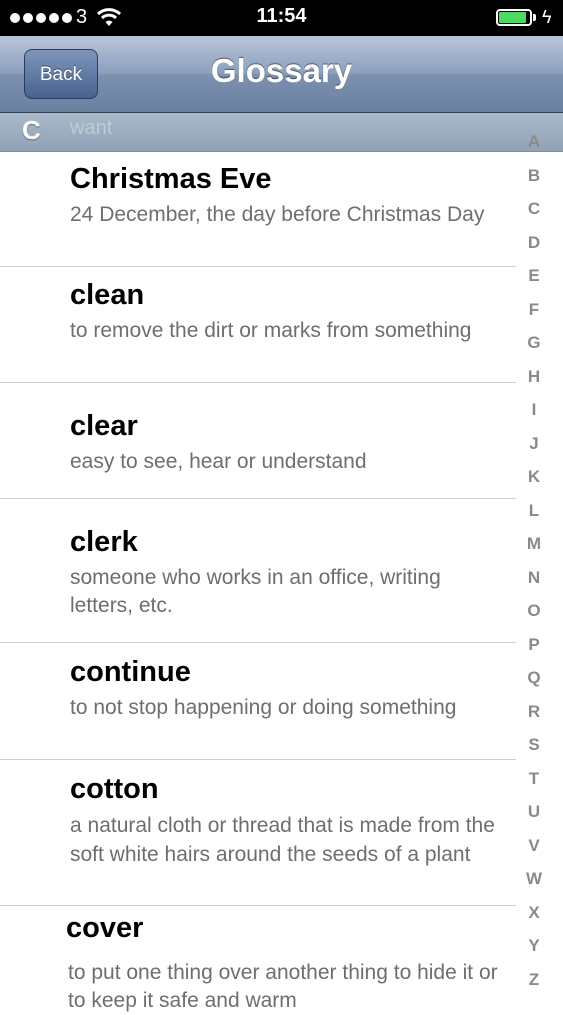  What do you see at coordinates (104, 426) in the screenshot?
I see `glossary-term: clear` at bounding box center [104, 426].